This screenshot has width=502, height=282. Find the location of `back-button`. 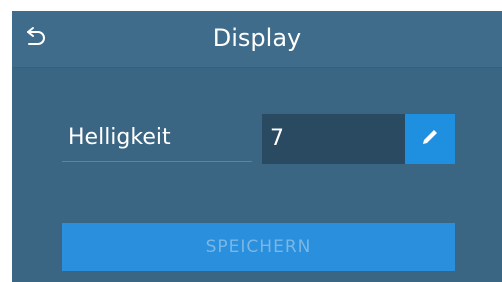

back-button is located at coordinates (36, 39).